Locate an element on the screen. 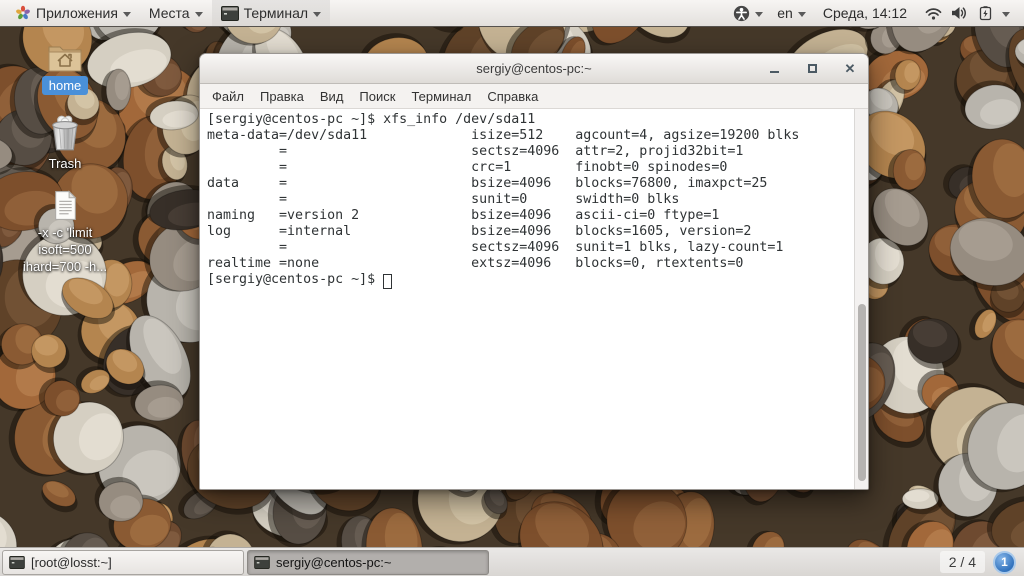 This screenshot has height=576, width=1024. applications-menu: Приложения is located at coordinates (73, 13).